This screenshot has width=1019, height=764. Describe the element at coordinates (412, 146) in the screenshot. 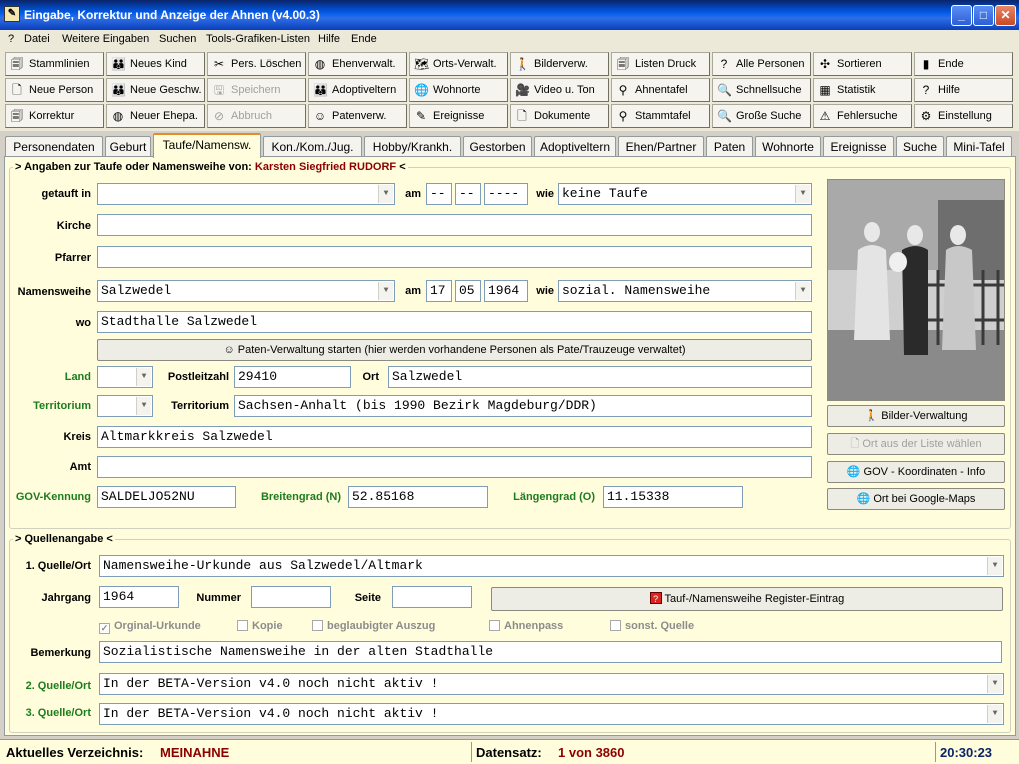

I see `tab-hobby-krankh: Hobby/Krankh.` at that location.